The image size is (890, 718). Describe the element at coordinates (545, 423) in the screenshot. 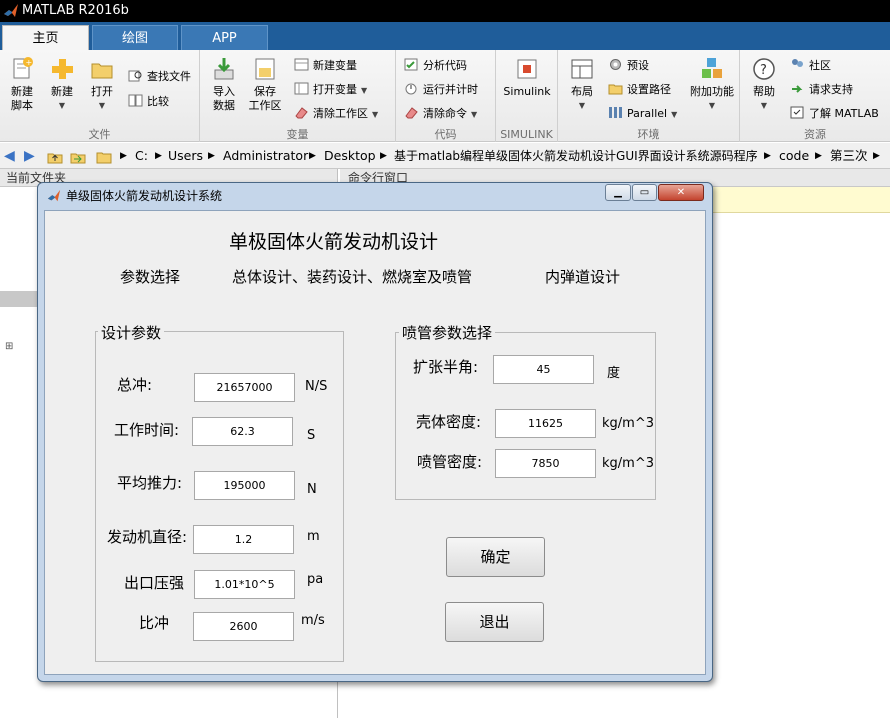

I see `case-density-field: 11625` at that location.